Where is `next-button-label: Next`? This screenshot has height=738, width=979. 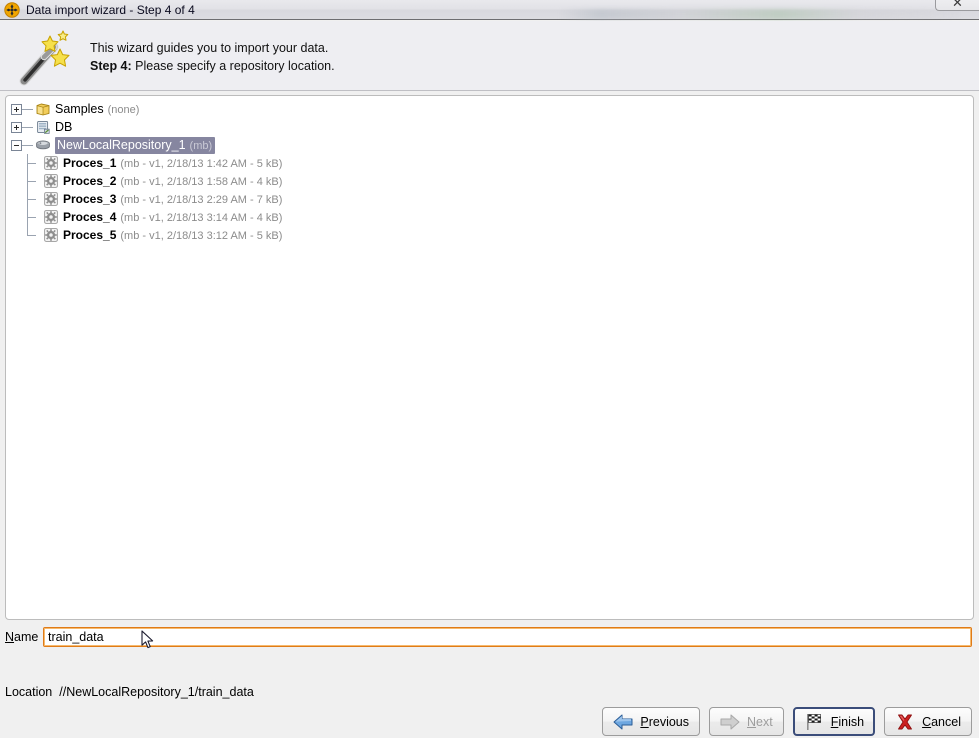 next-button-label: Next is located at coordinates (760, 722).